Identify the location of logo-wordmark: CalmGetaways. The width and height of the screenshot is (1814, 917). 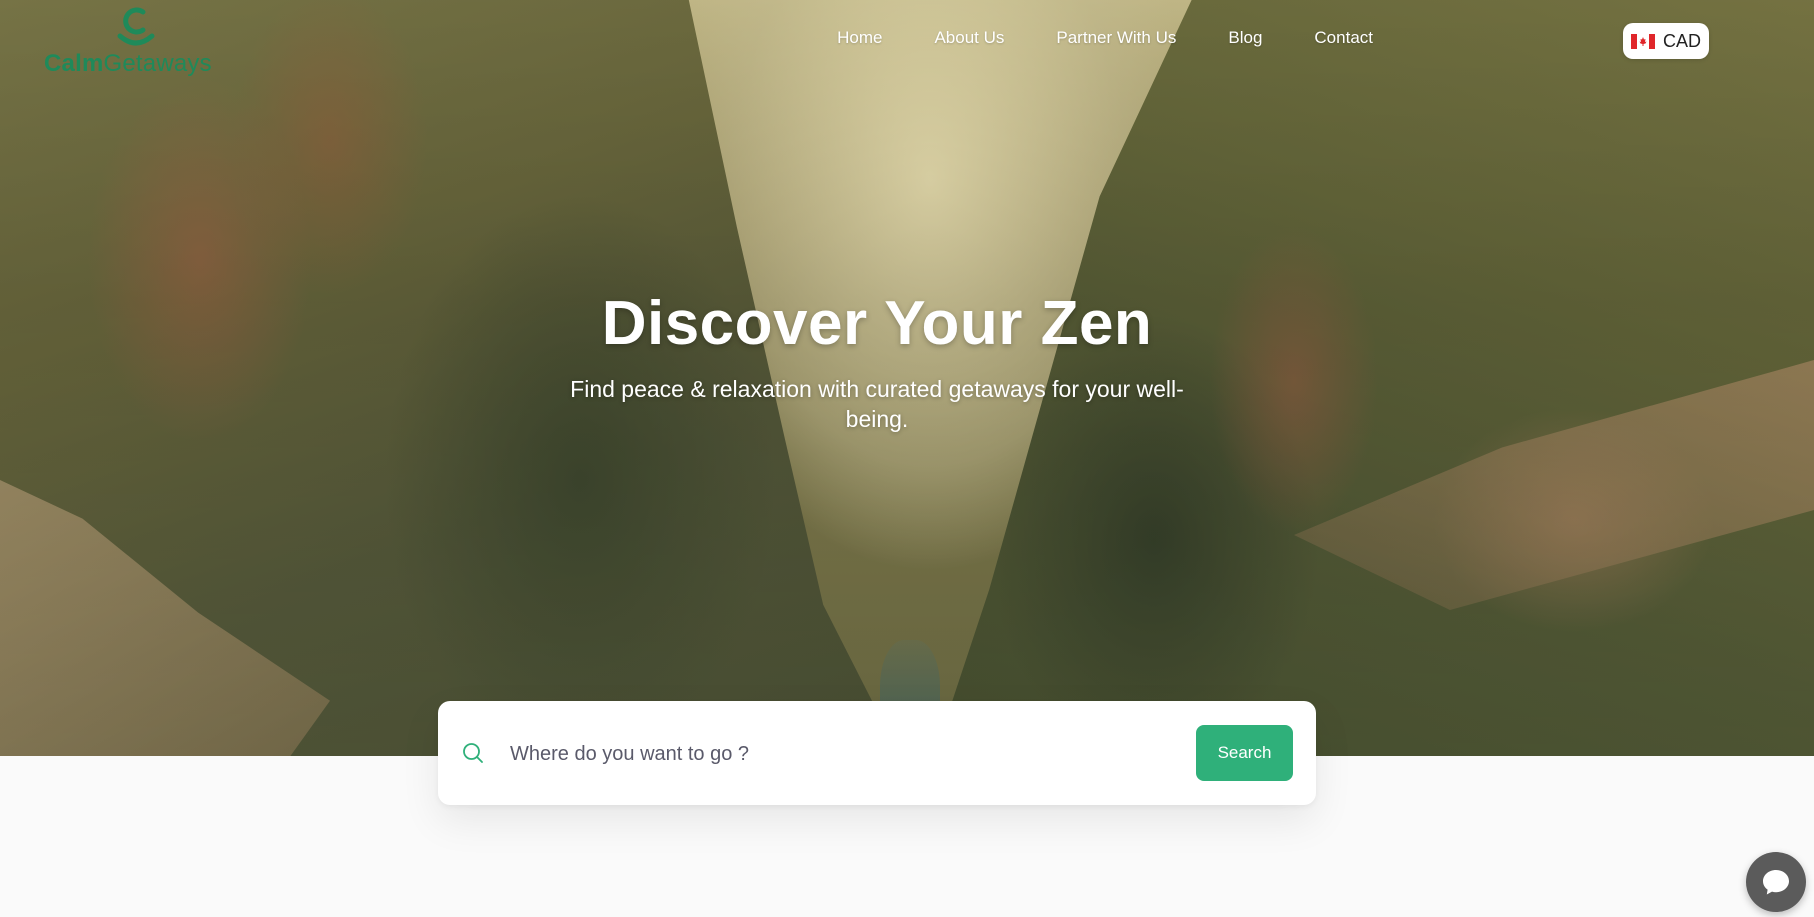
(128, 64).